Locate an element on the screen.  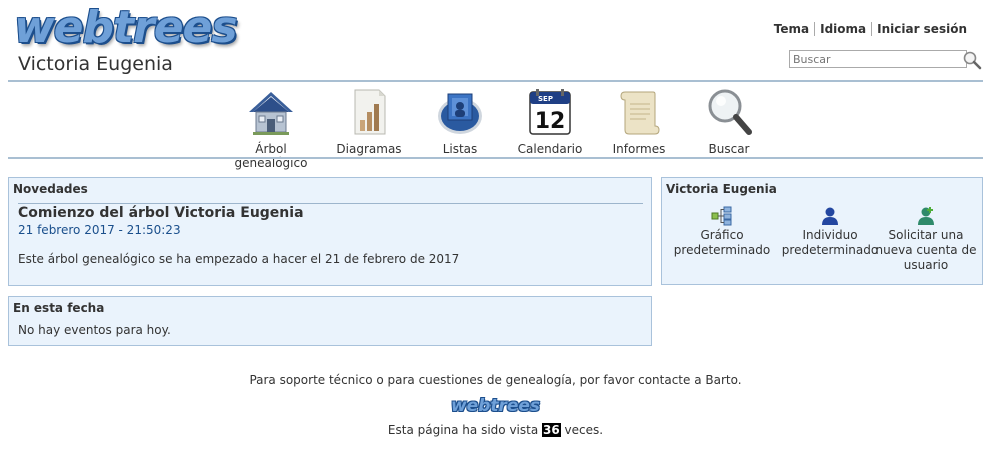
nav-search: Buscar is located at coordinates (729, 121).